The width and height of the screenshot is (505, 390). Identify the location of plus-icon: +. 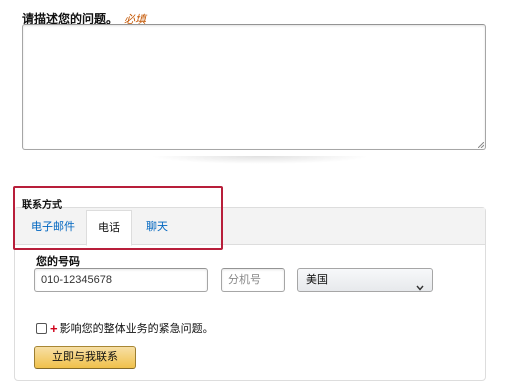
(54, 328).